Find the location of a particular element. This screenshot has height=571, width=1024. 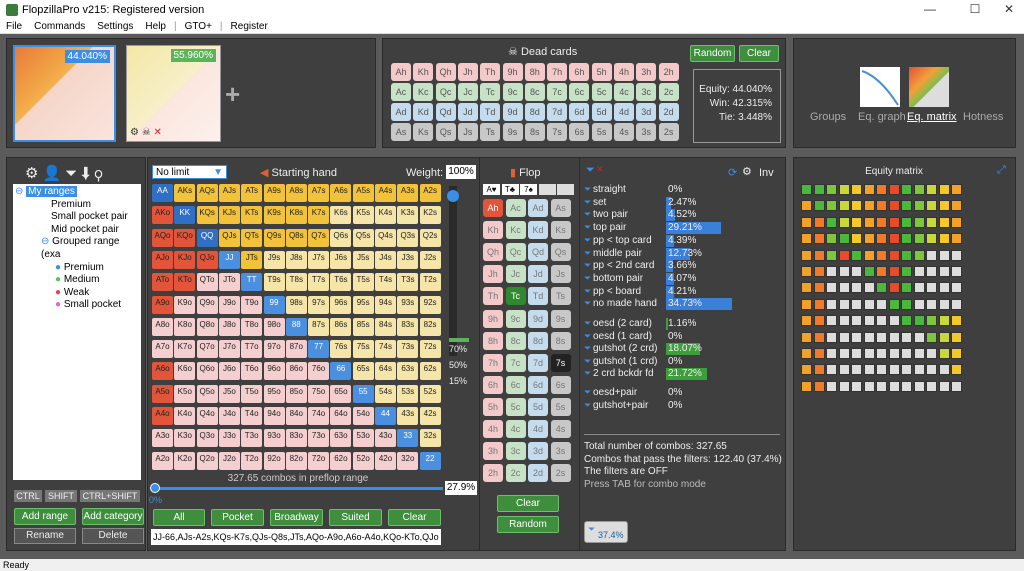

select-suited-button: Suited is located at coordinates (355, 517).